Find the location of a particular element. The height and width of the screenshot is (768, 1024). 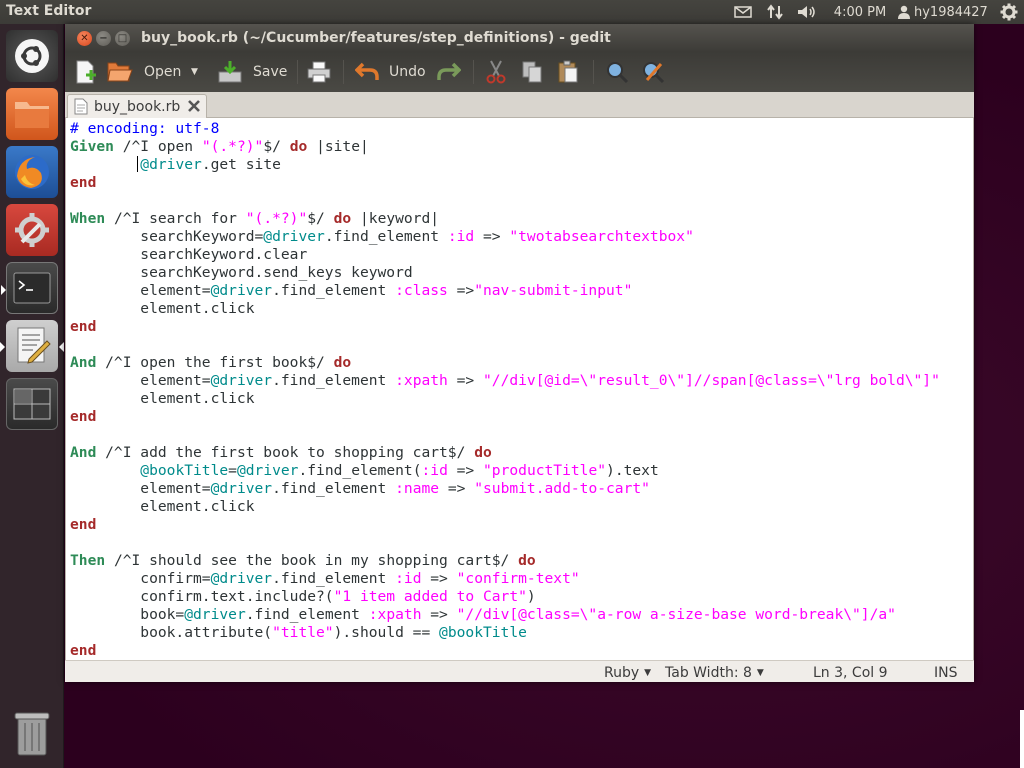

language-label: Ruby is located at coordinates (622, 673).